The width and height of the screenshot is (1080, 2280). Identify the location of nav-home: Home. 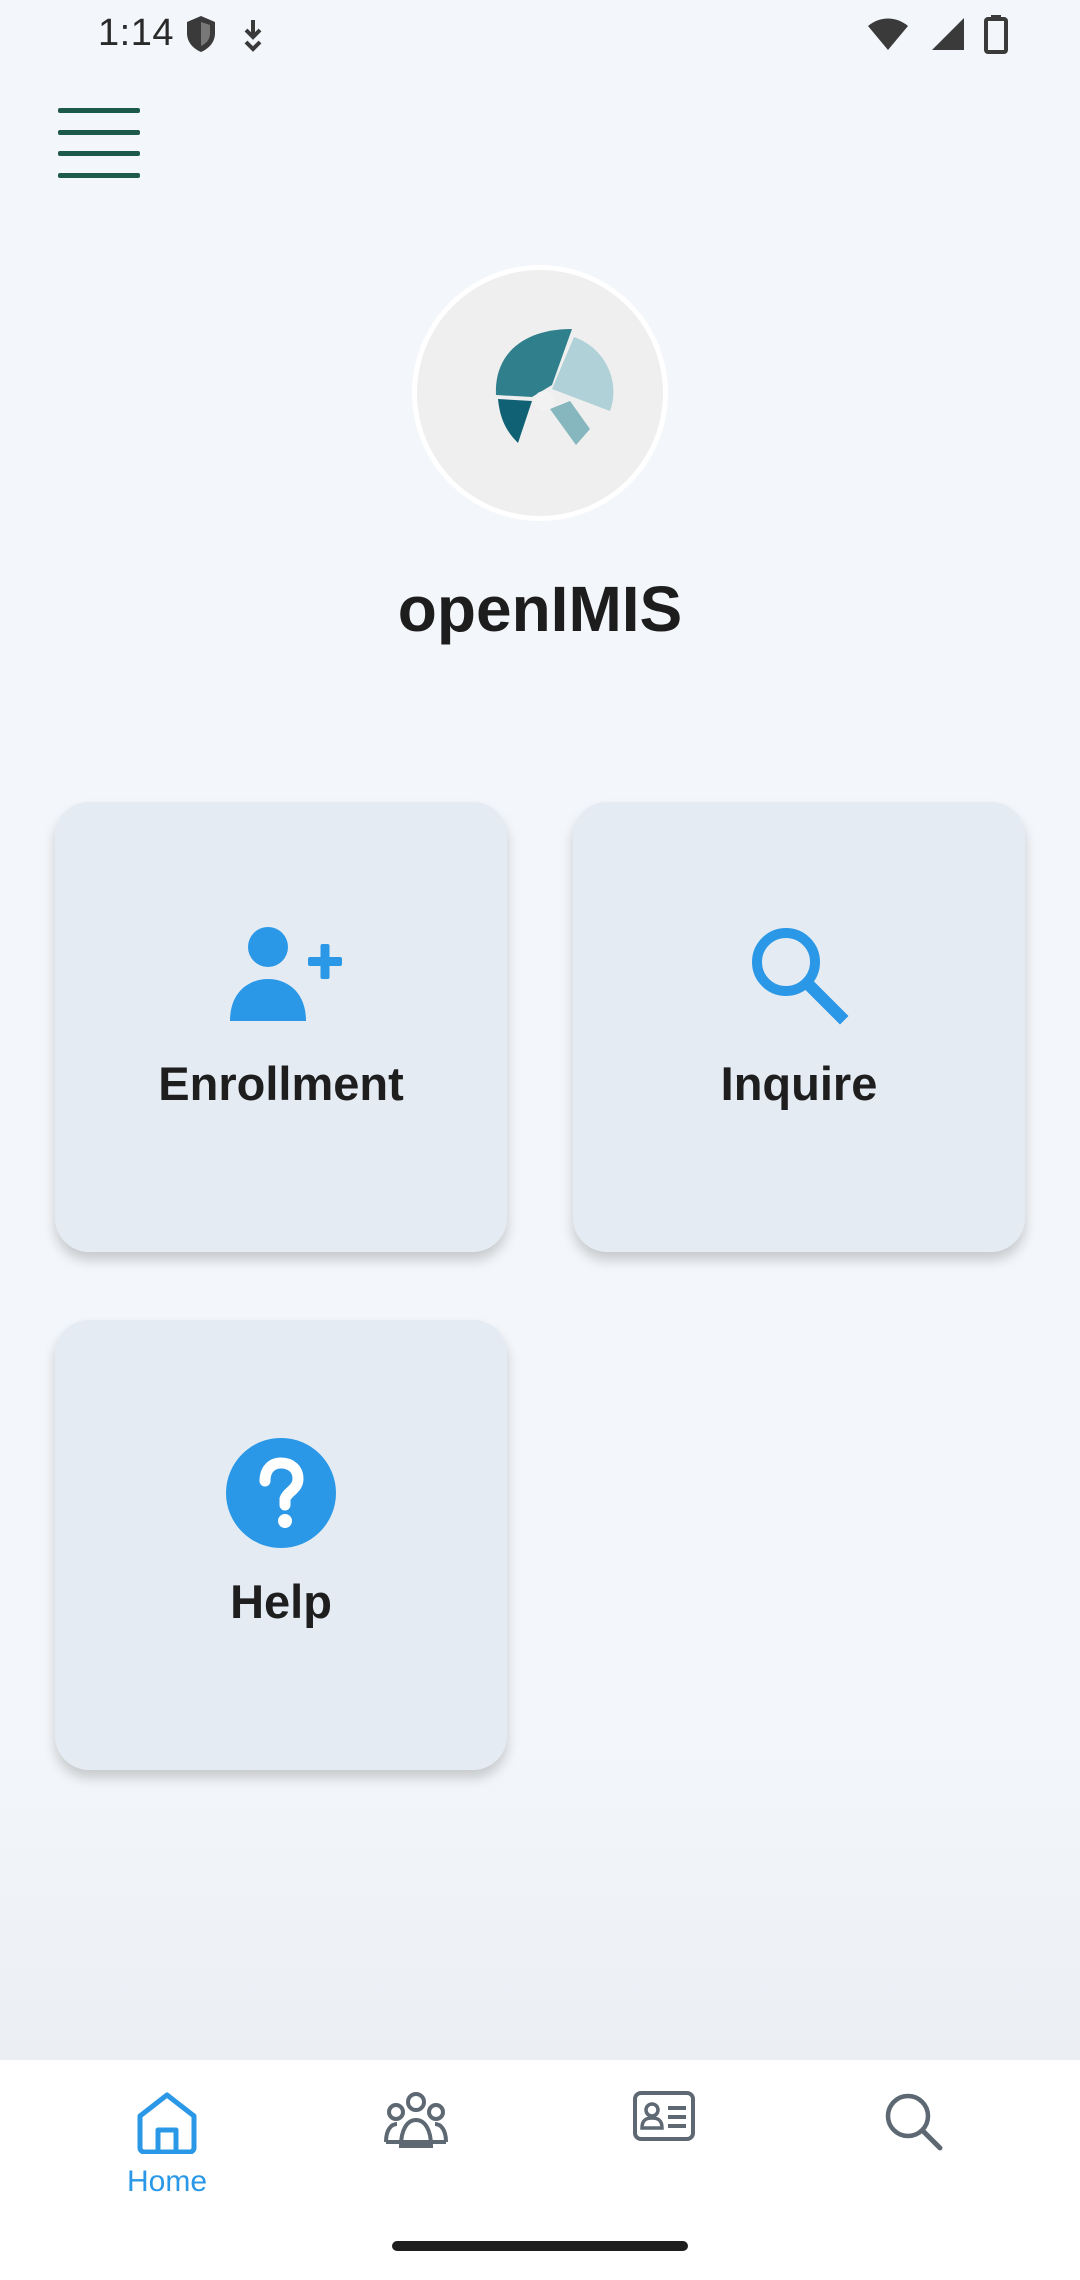
(167, 2150).